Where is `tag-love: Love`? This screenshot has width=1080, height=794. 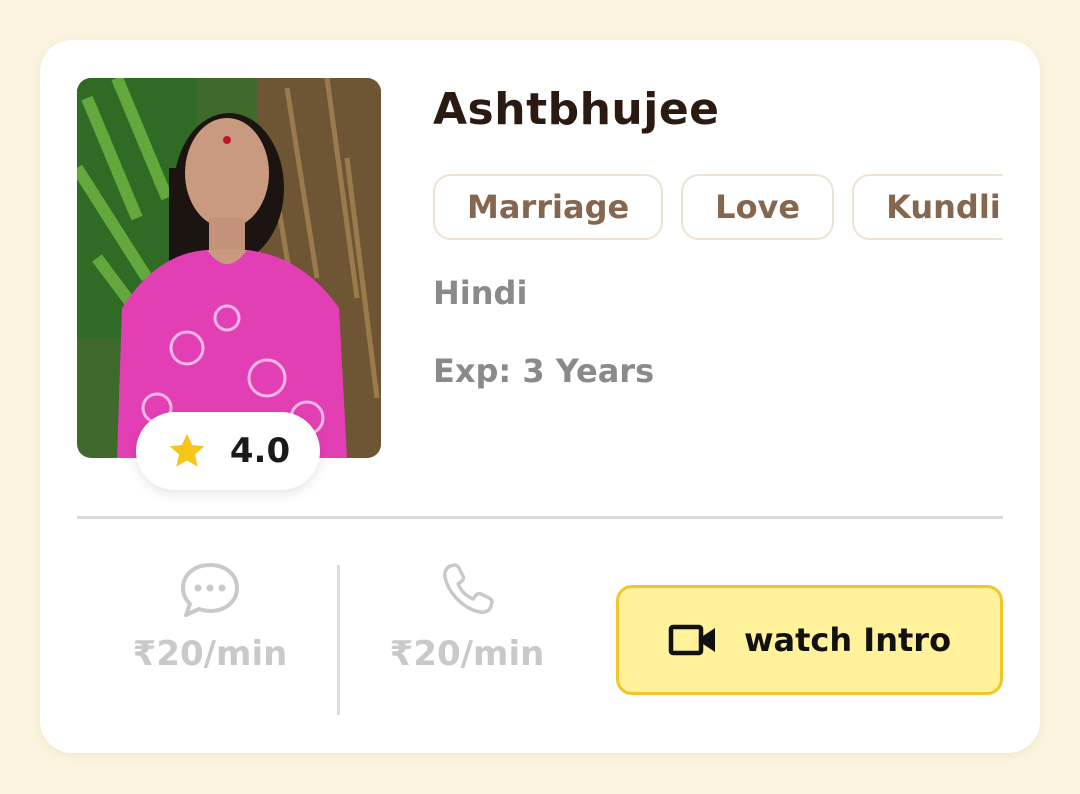 tag-love: Love is located at coordinates (758, 207).